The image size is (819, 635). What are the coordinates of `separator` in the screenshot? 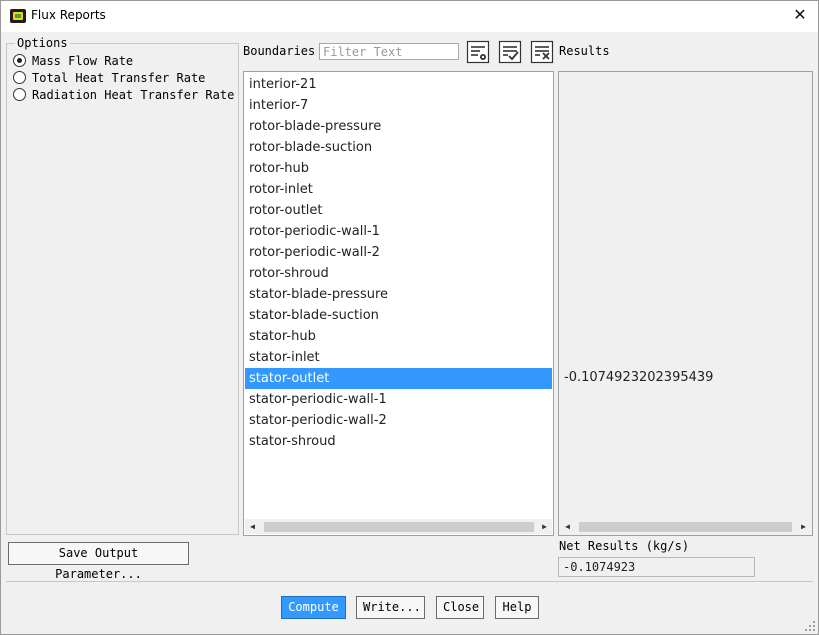 It's located at (409, 581).